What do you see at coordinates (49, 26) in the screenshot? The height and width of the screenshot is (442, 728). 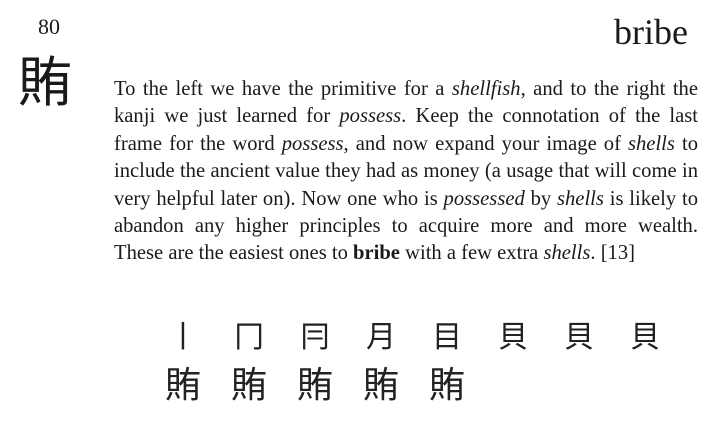 I see `frame-number: 80` at bounding box center [49, 26].